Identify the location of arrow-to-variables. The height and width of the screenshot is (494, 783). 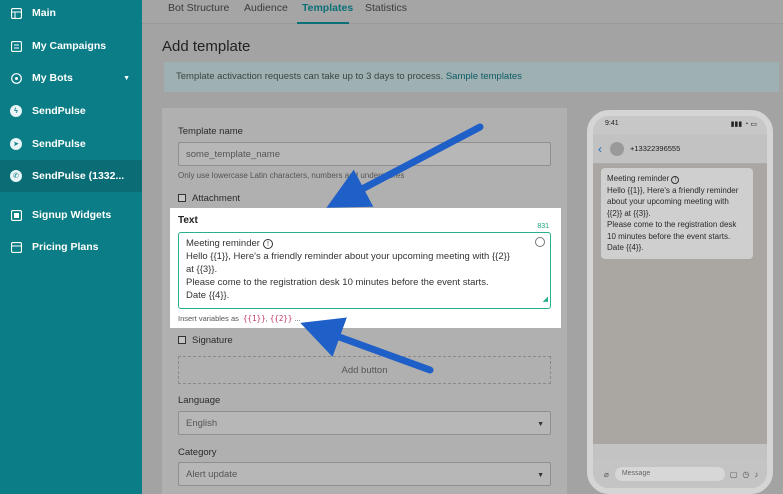
(367, 345).